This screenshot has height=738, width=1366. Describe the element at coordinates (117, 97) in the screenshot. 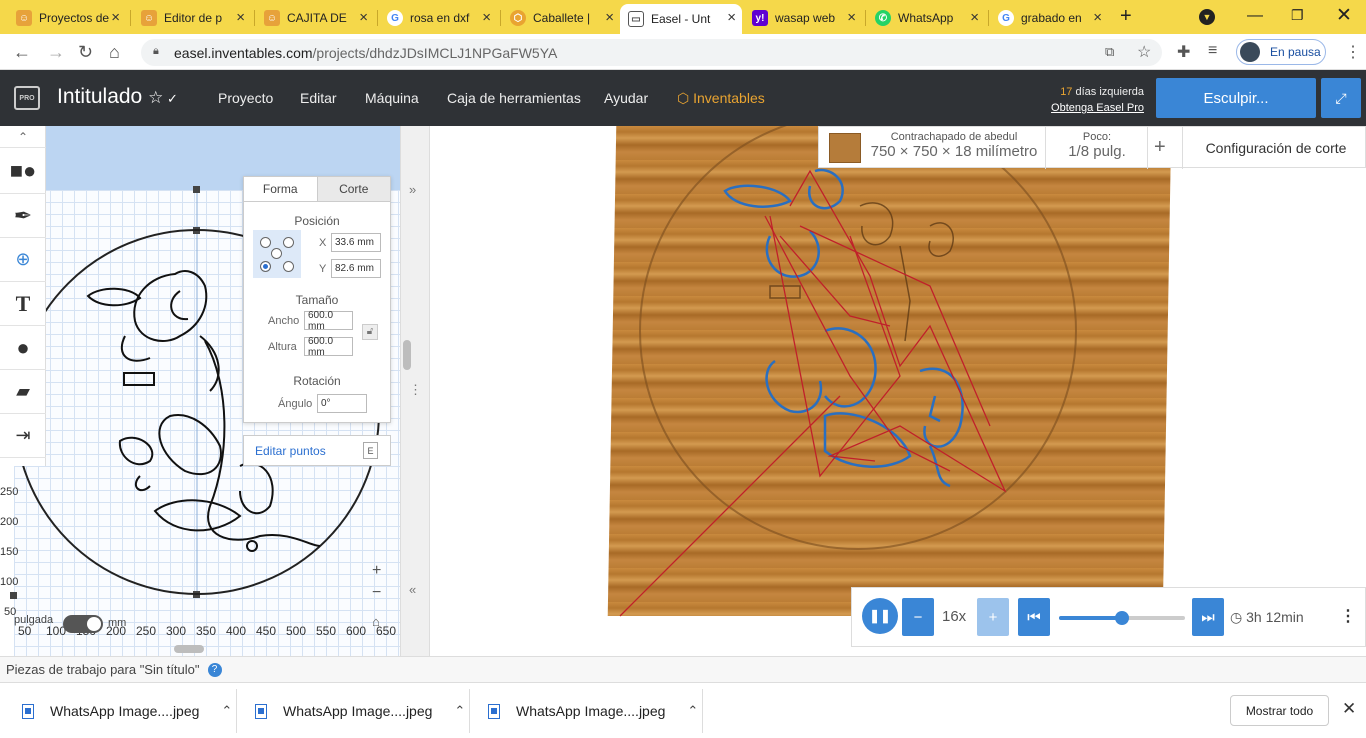

I see `project-title: Intitulado ☆ ✓` at that location.